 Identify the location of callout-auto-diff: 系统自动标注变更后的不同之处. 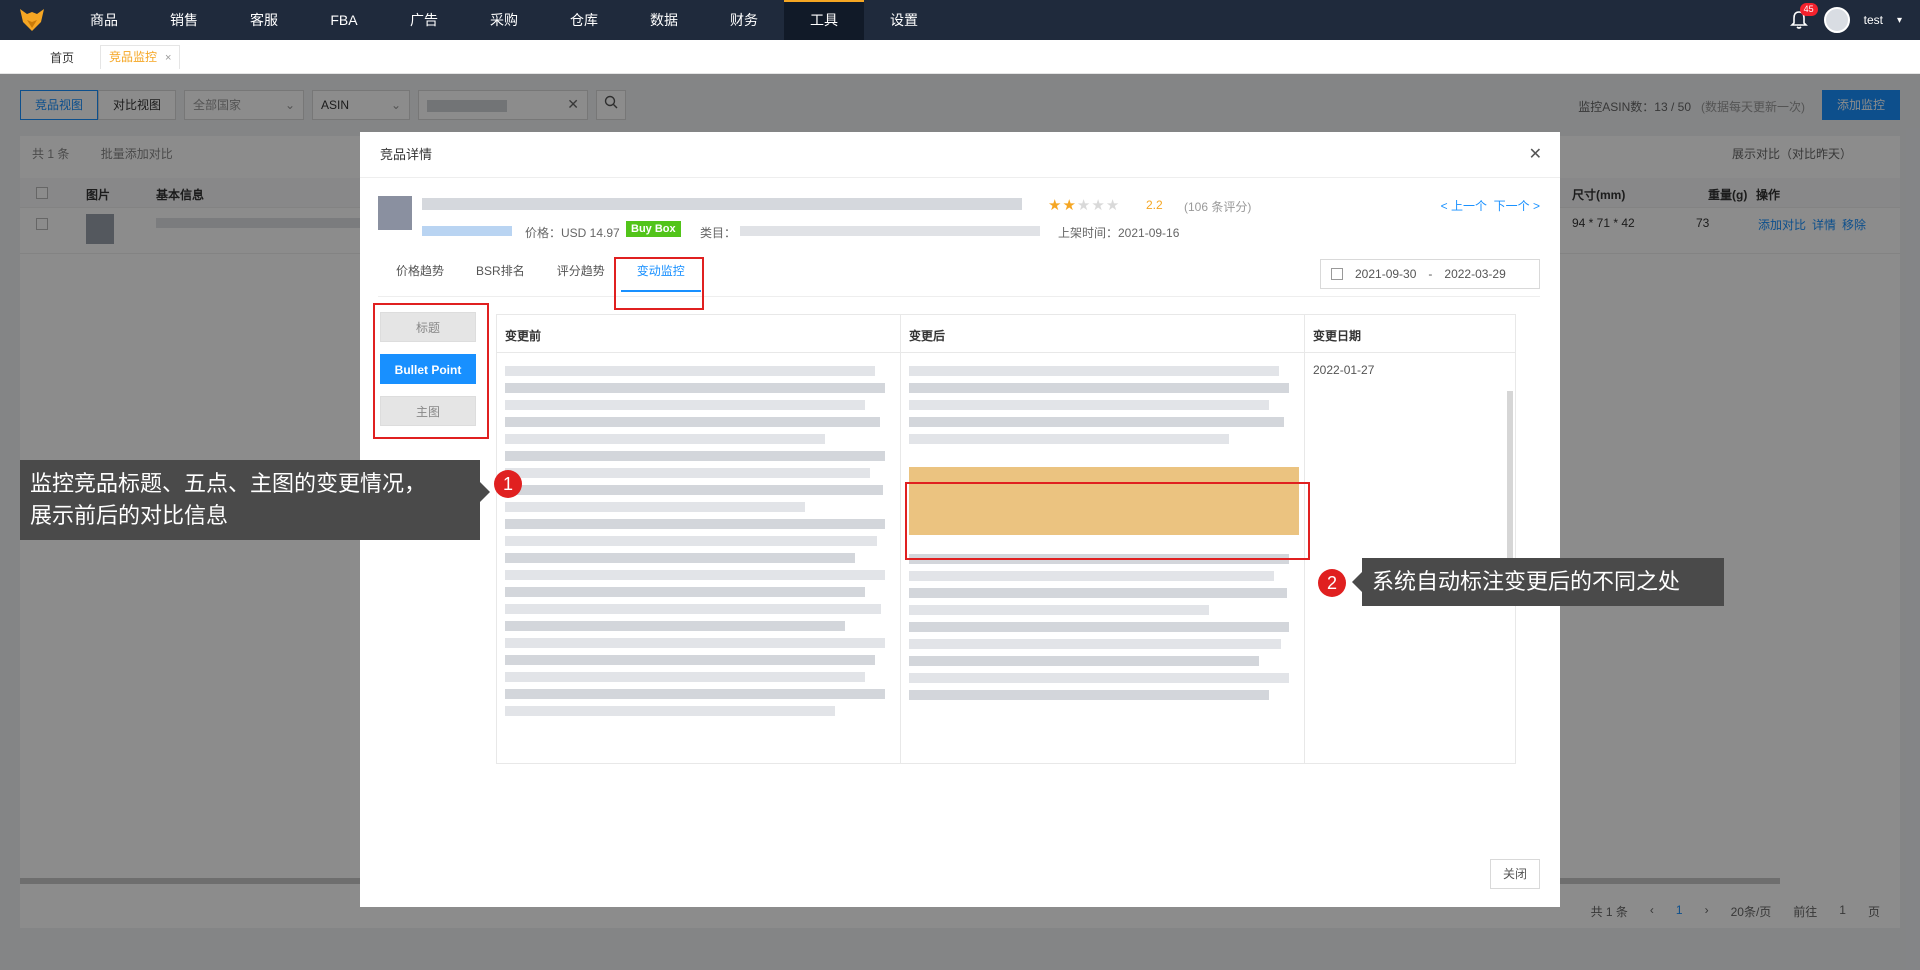
(1538, 582).